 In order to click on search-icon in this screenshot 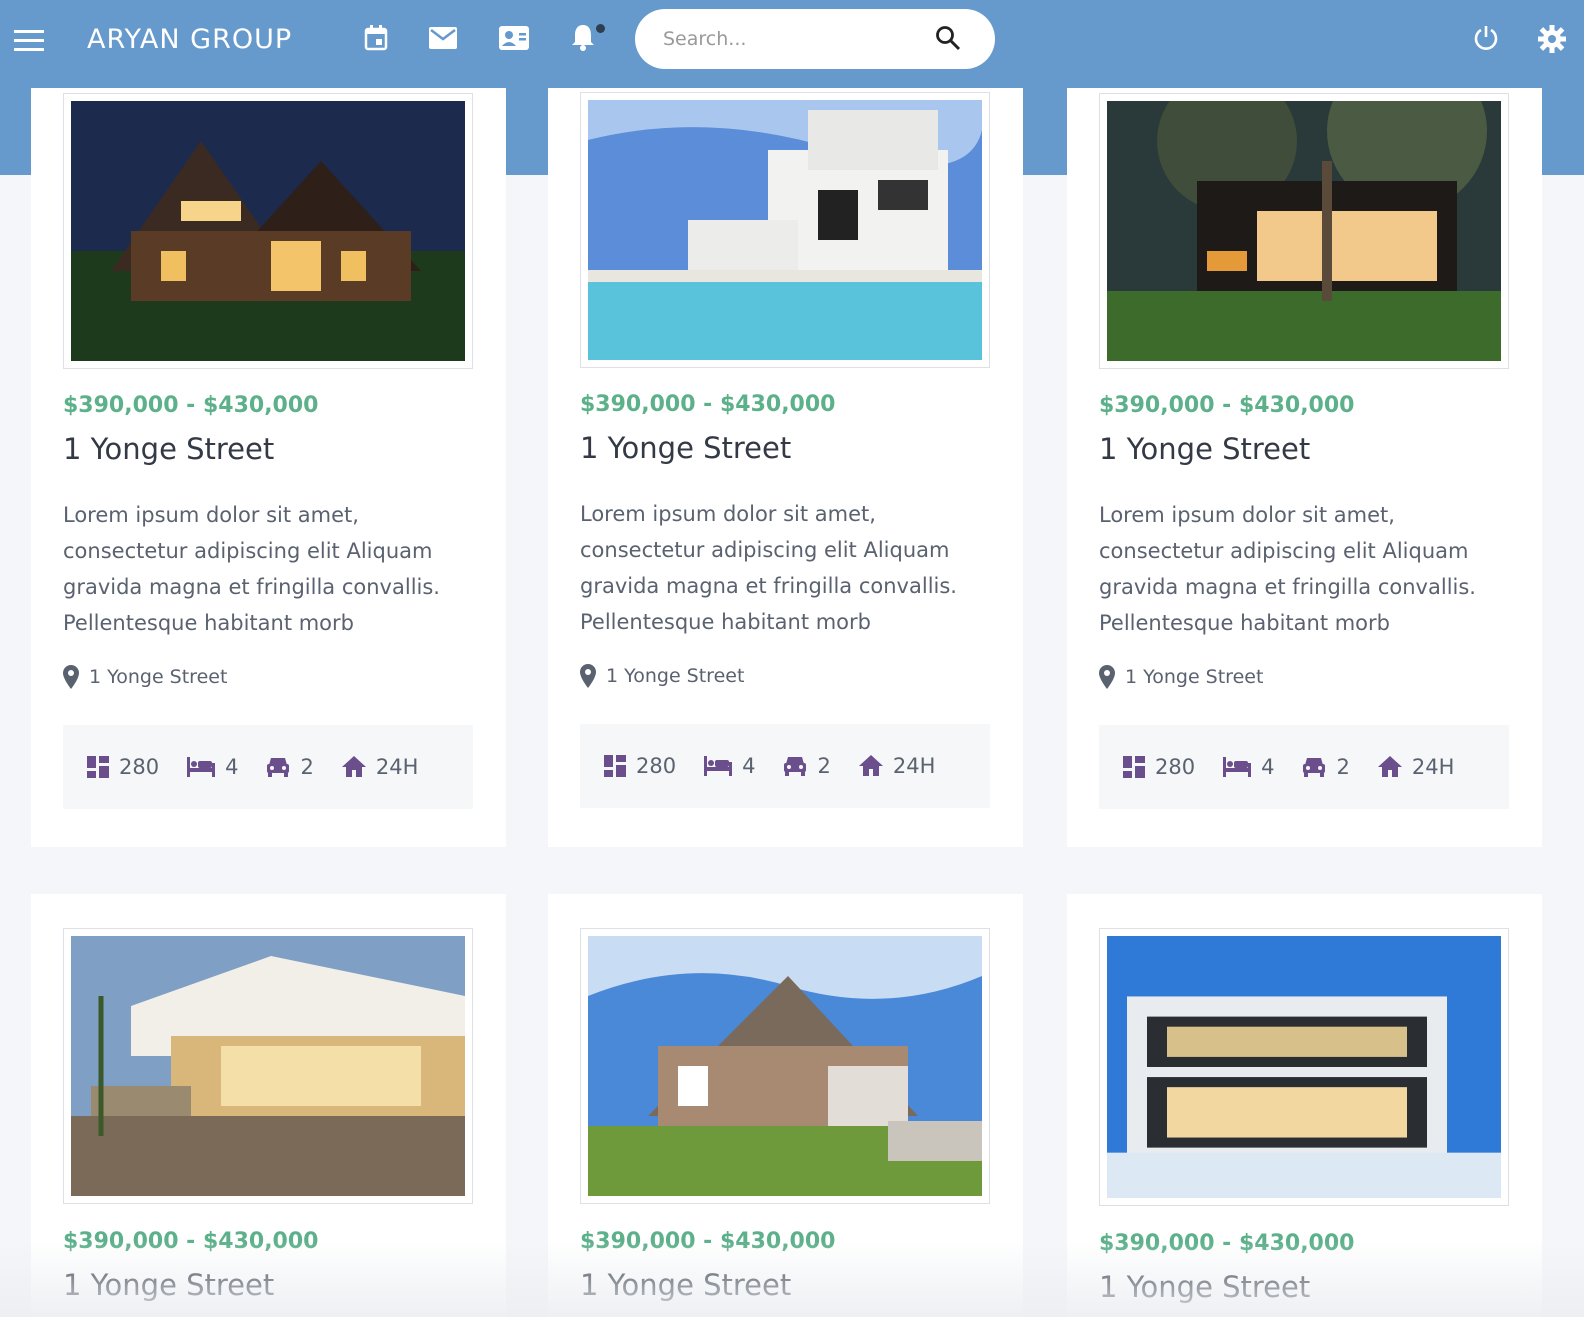, I will do `click(949, 39)`.